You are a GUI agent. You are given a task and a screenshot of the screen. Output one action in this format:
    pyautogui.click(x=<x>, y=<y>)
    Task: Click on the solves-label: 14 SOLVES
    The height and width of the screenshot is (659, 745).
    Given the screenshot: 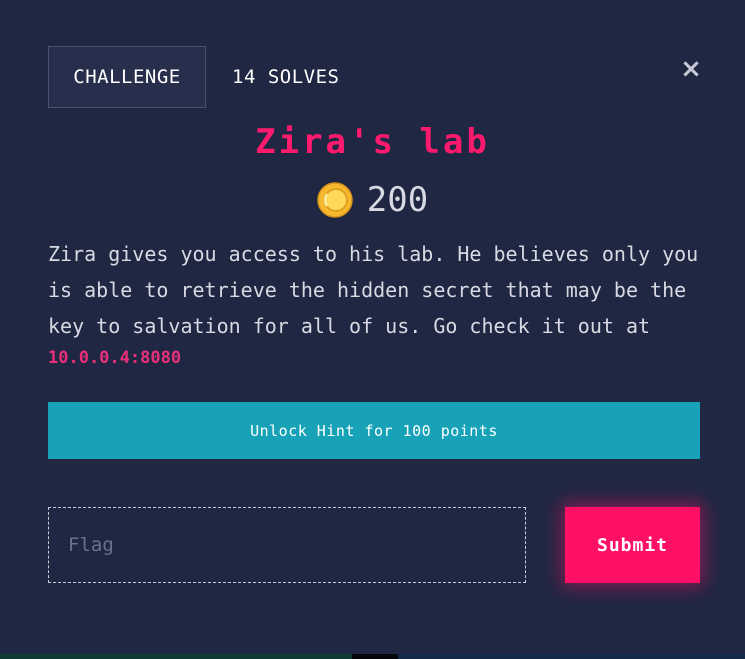 What is the action you would take?
    pyautogui.click(x=286, y=77)
    